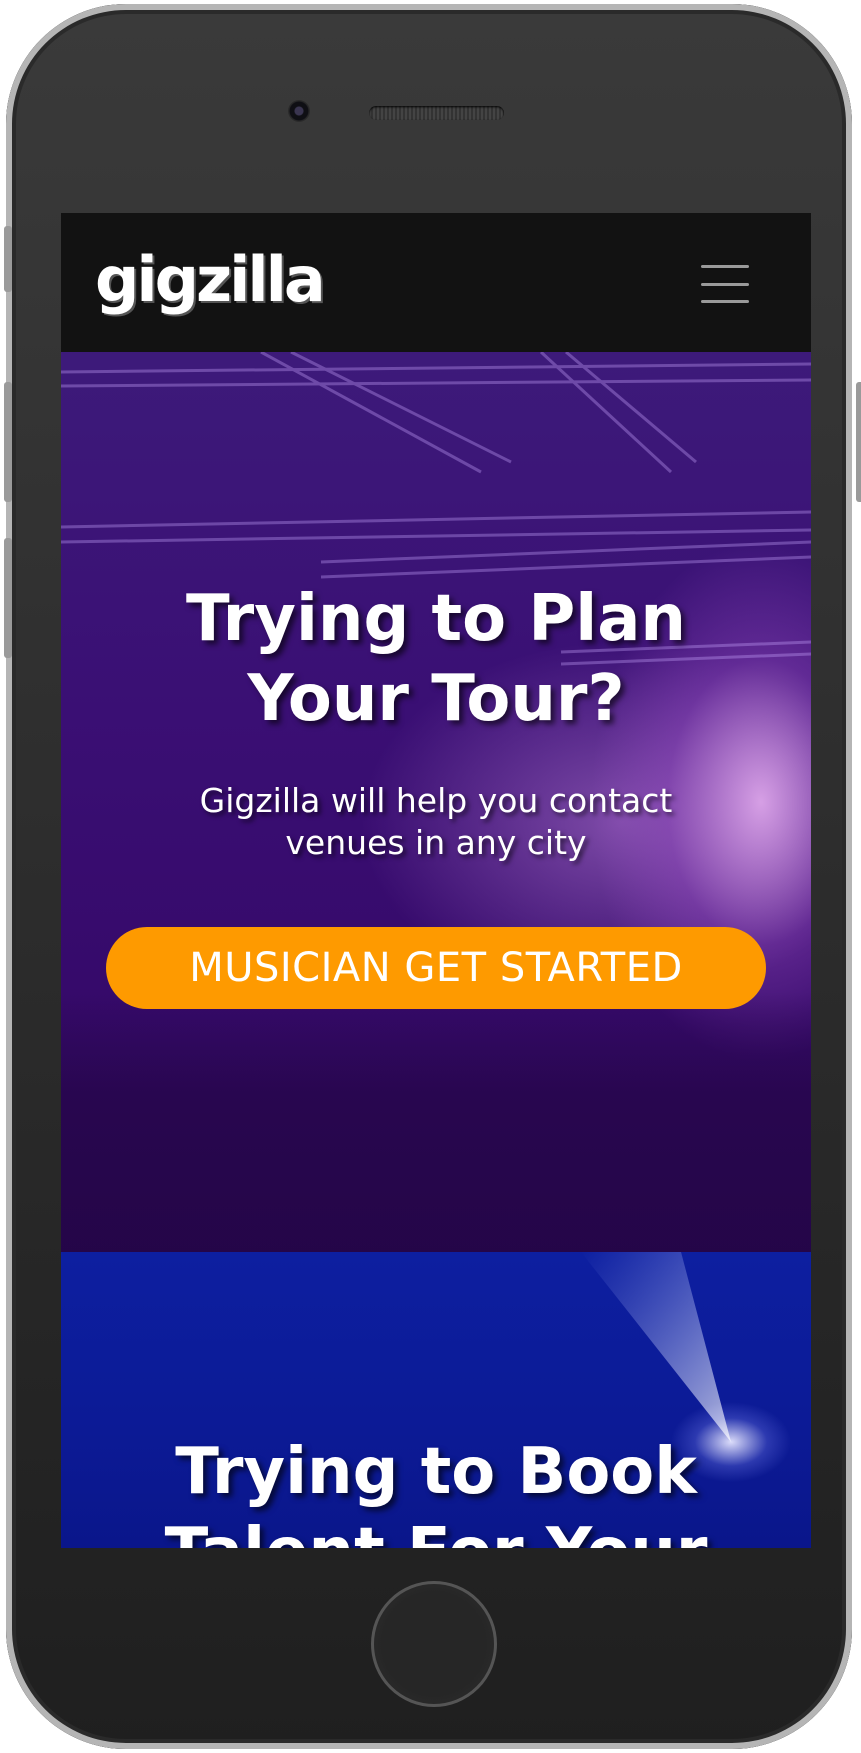 This screenshot has height=1753, width=861. I want to click on volume-down-button, so click(8, 598).